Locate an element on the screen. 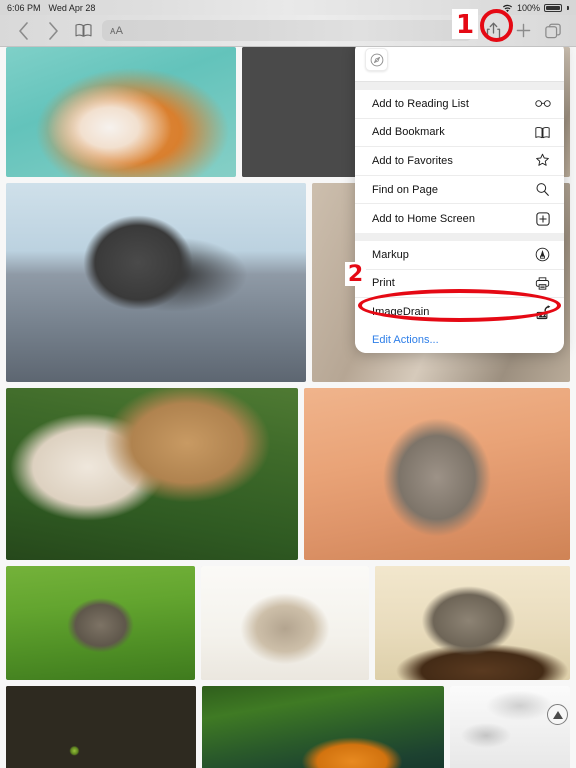 The height and width of the screenshot is (768, 576). scroll-to-top-button is located at coordinates (557, 714).